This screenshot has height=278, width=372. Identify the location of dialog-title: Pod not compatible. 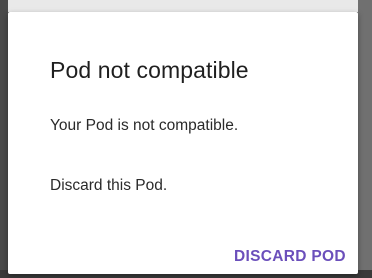
(149, 70).